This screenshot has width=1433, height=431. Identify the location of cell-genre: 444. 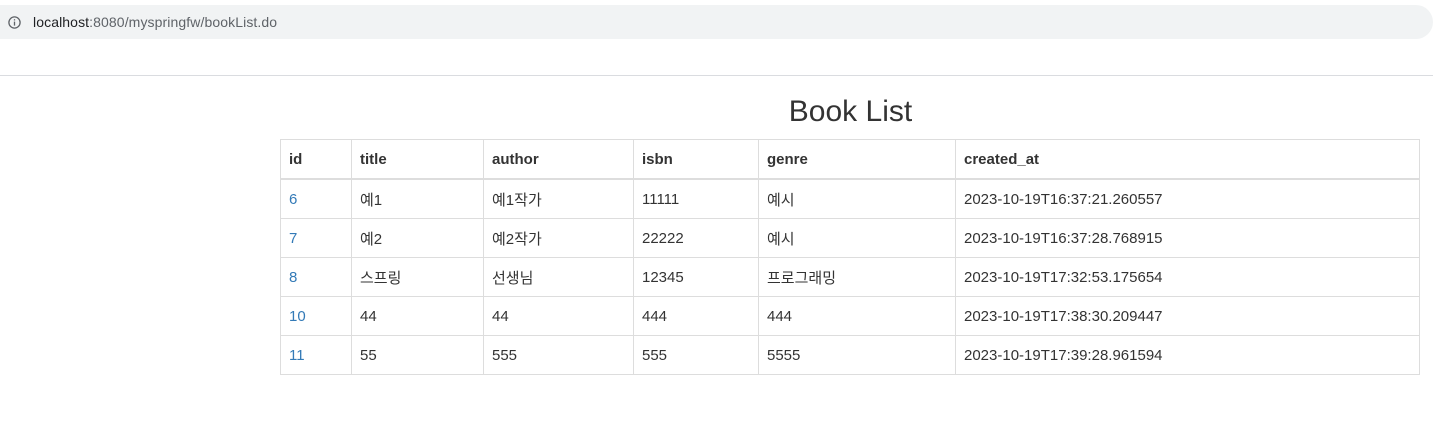
(857, 316).